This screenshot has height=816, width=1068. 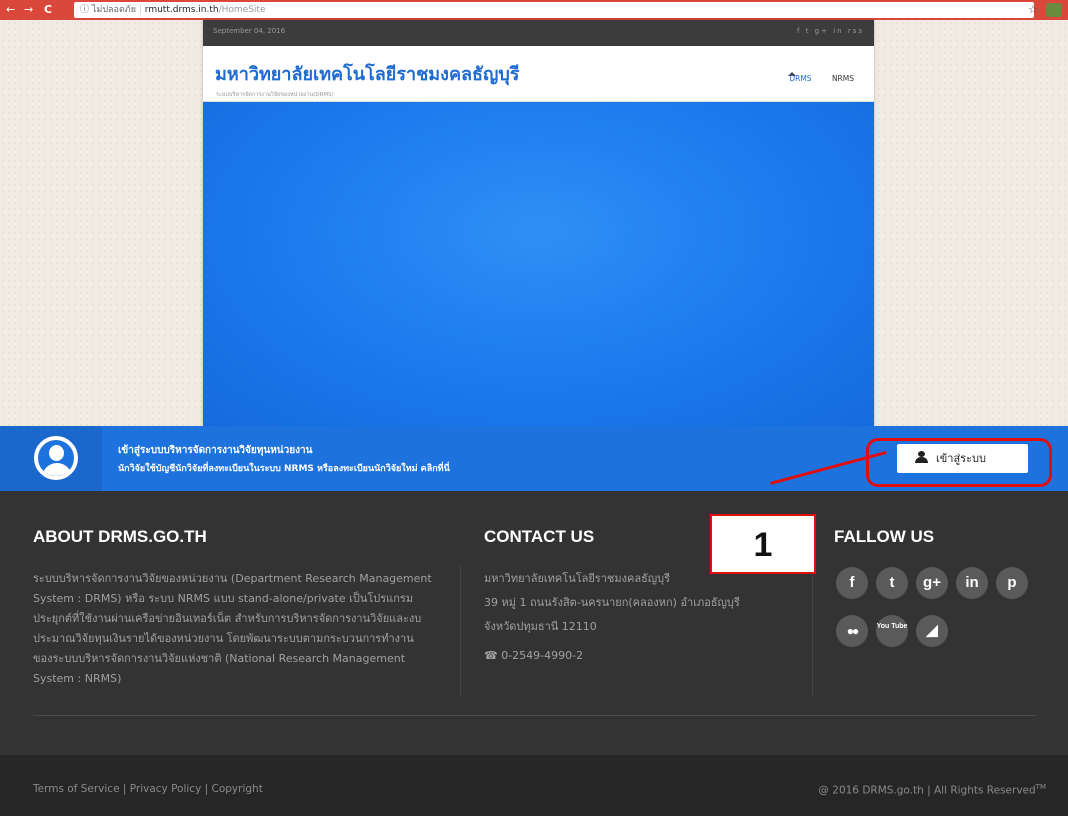 What do you see at coordinates (28, 10) in the screenshot?
I see `forward-icon: →` at bounding box center [28, 10].